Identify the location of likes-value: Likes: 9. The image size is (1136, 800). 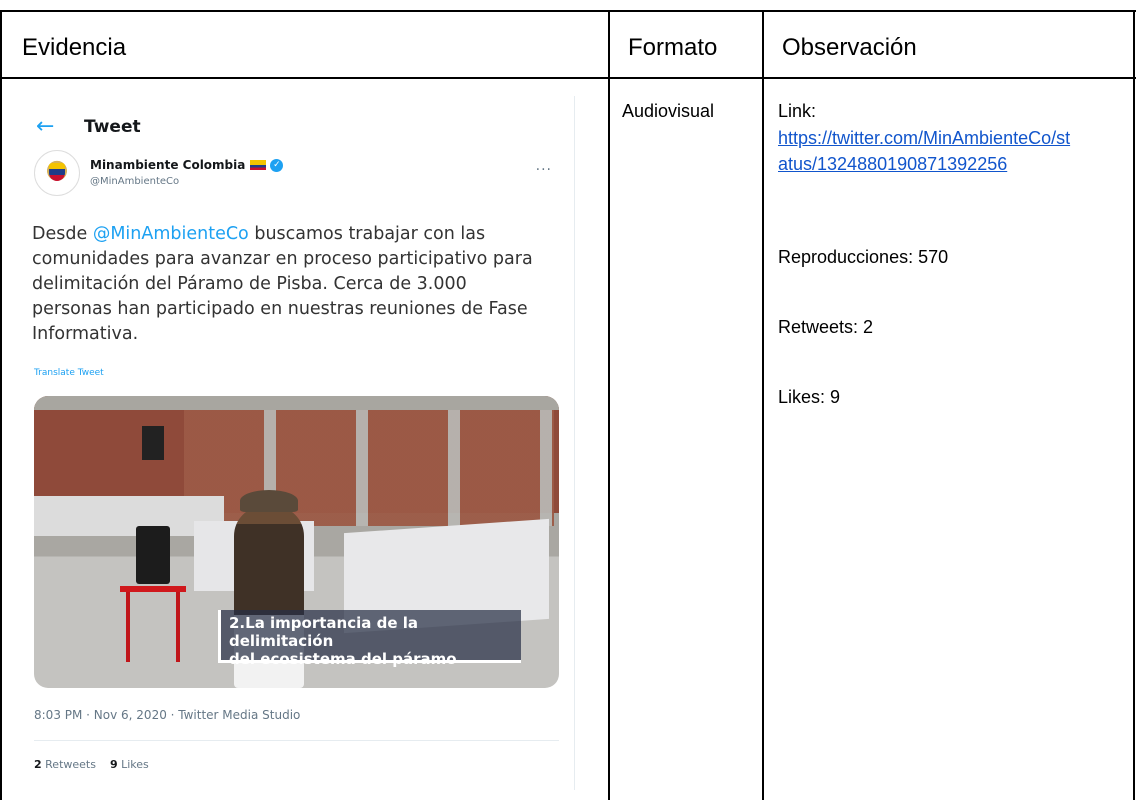
(809, 397).